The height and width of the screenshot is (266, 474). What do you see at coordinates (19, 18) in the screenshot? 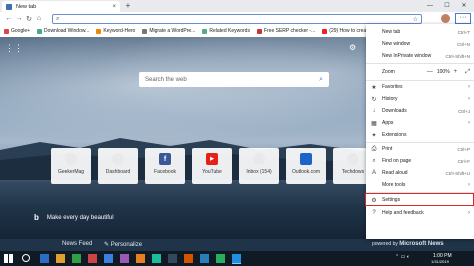
I see `forward-icon: →` at bounding box center [19, 18].